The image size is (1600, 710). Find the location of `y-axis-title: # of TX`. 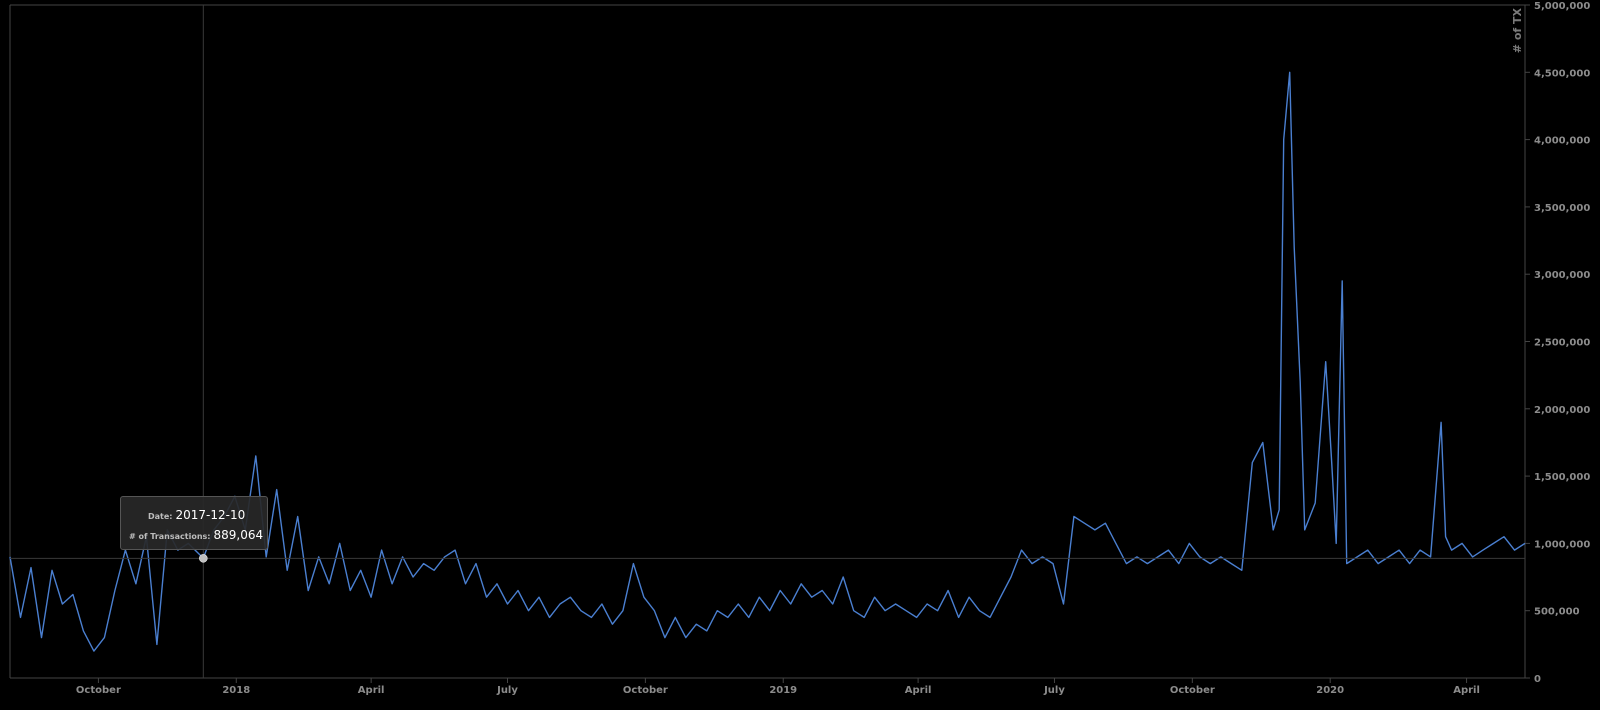

y-axis-title: # of TX is located at coordinates (1517, 30).